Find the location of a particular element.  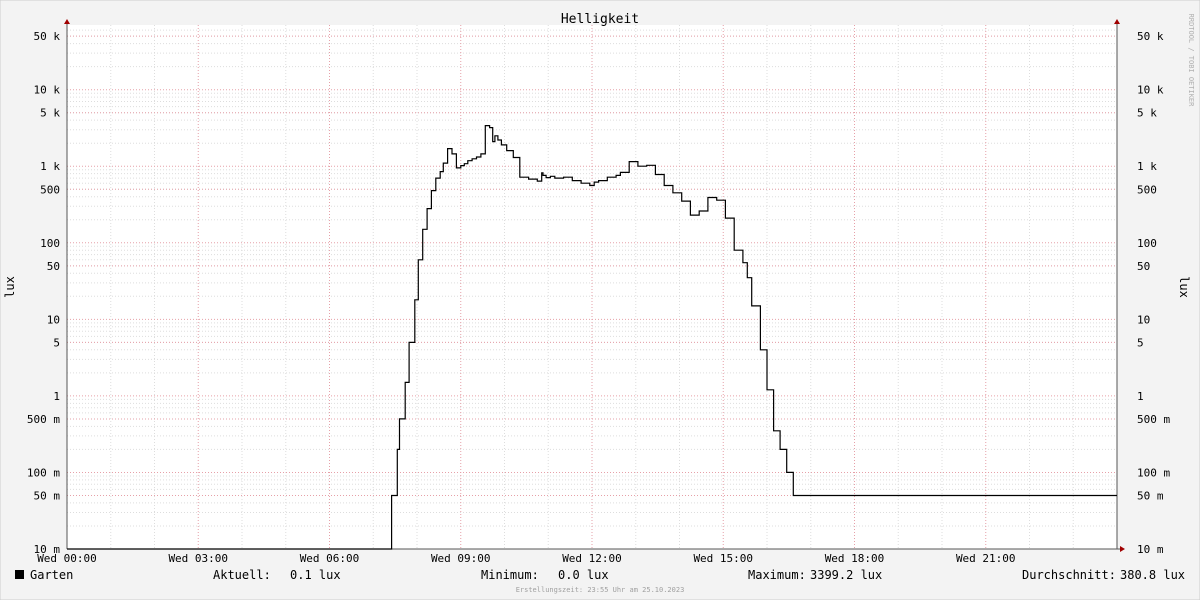

y-tick-label-right: 10 m is located at coordinates (1150, 549).